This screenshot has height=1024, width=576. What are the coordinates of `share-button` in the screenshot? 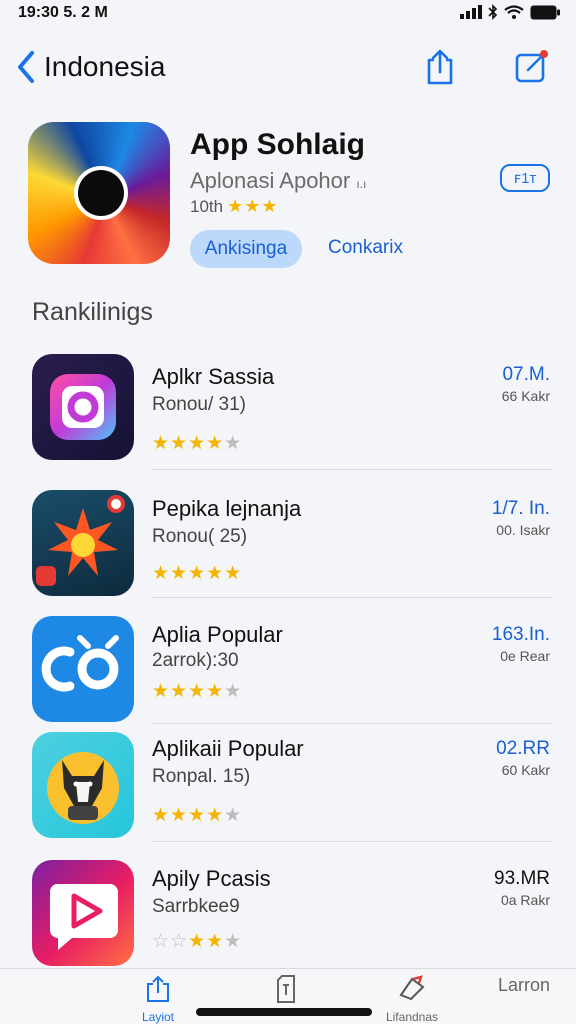 It's located at (440, 69).